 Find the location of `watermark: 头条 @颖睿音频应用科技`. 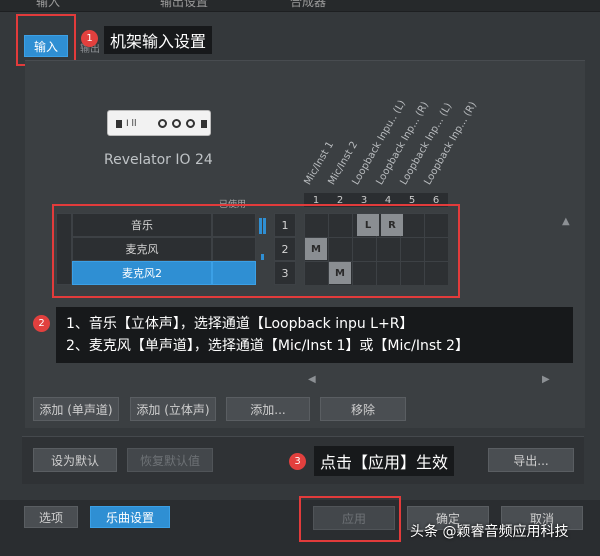

watermark: 头条 @颖睿音频应用科技 is located at coordinates (489, 532).